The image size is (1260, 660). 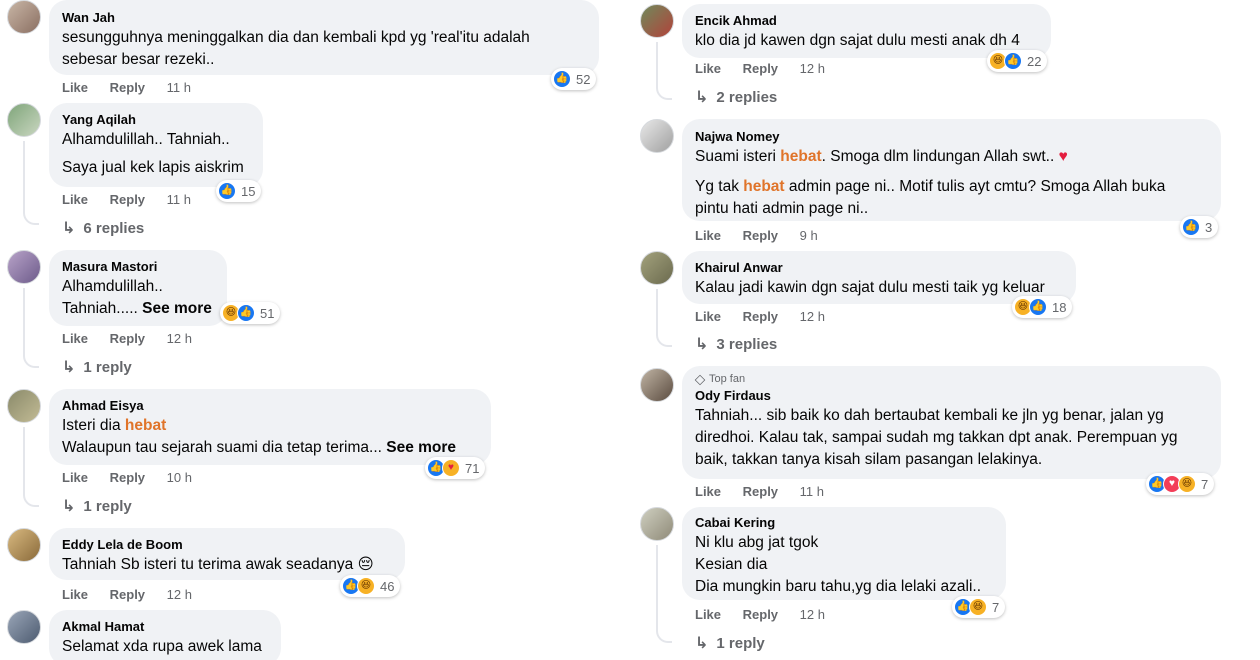 What do you see at coordinates (227, 545) in the screenshot?
I see `comment-author: Eddy Lela de Boom` at bounding box center [227, 545].